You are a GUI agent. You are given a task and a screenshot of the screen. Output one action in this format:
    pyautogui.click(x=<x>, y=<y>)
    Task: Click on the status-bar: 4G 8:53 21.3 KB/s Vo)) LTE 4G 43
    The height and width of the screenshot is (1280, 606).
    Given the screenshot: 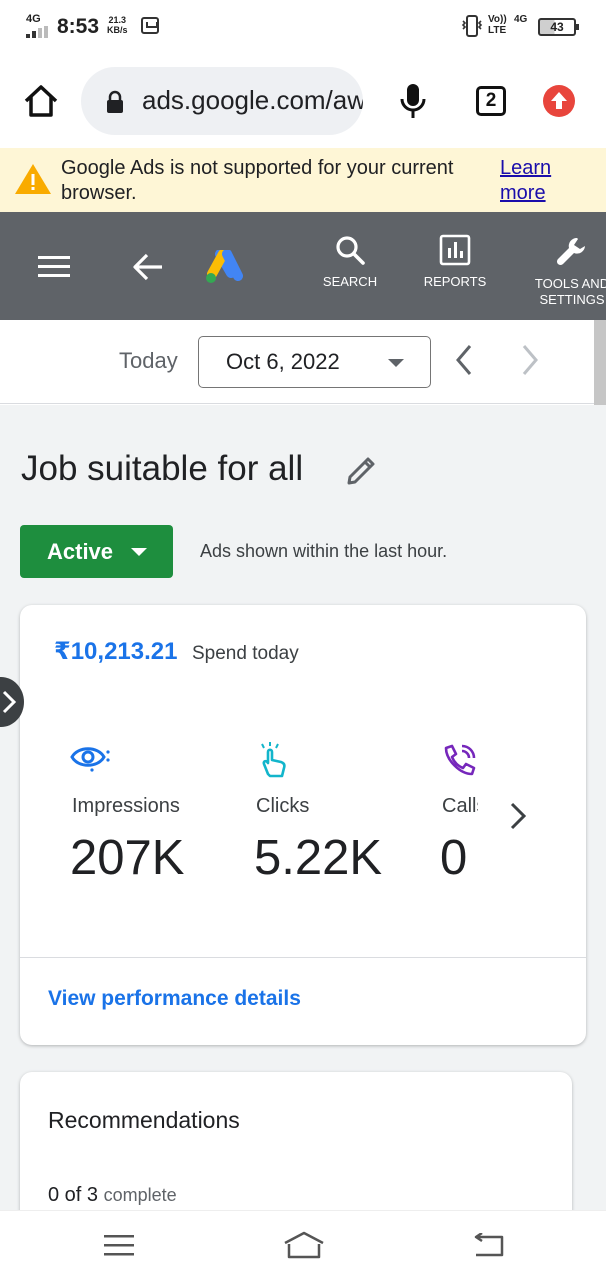 What is the action you would take?
    pyautogui.click(x=303, y=28)
    